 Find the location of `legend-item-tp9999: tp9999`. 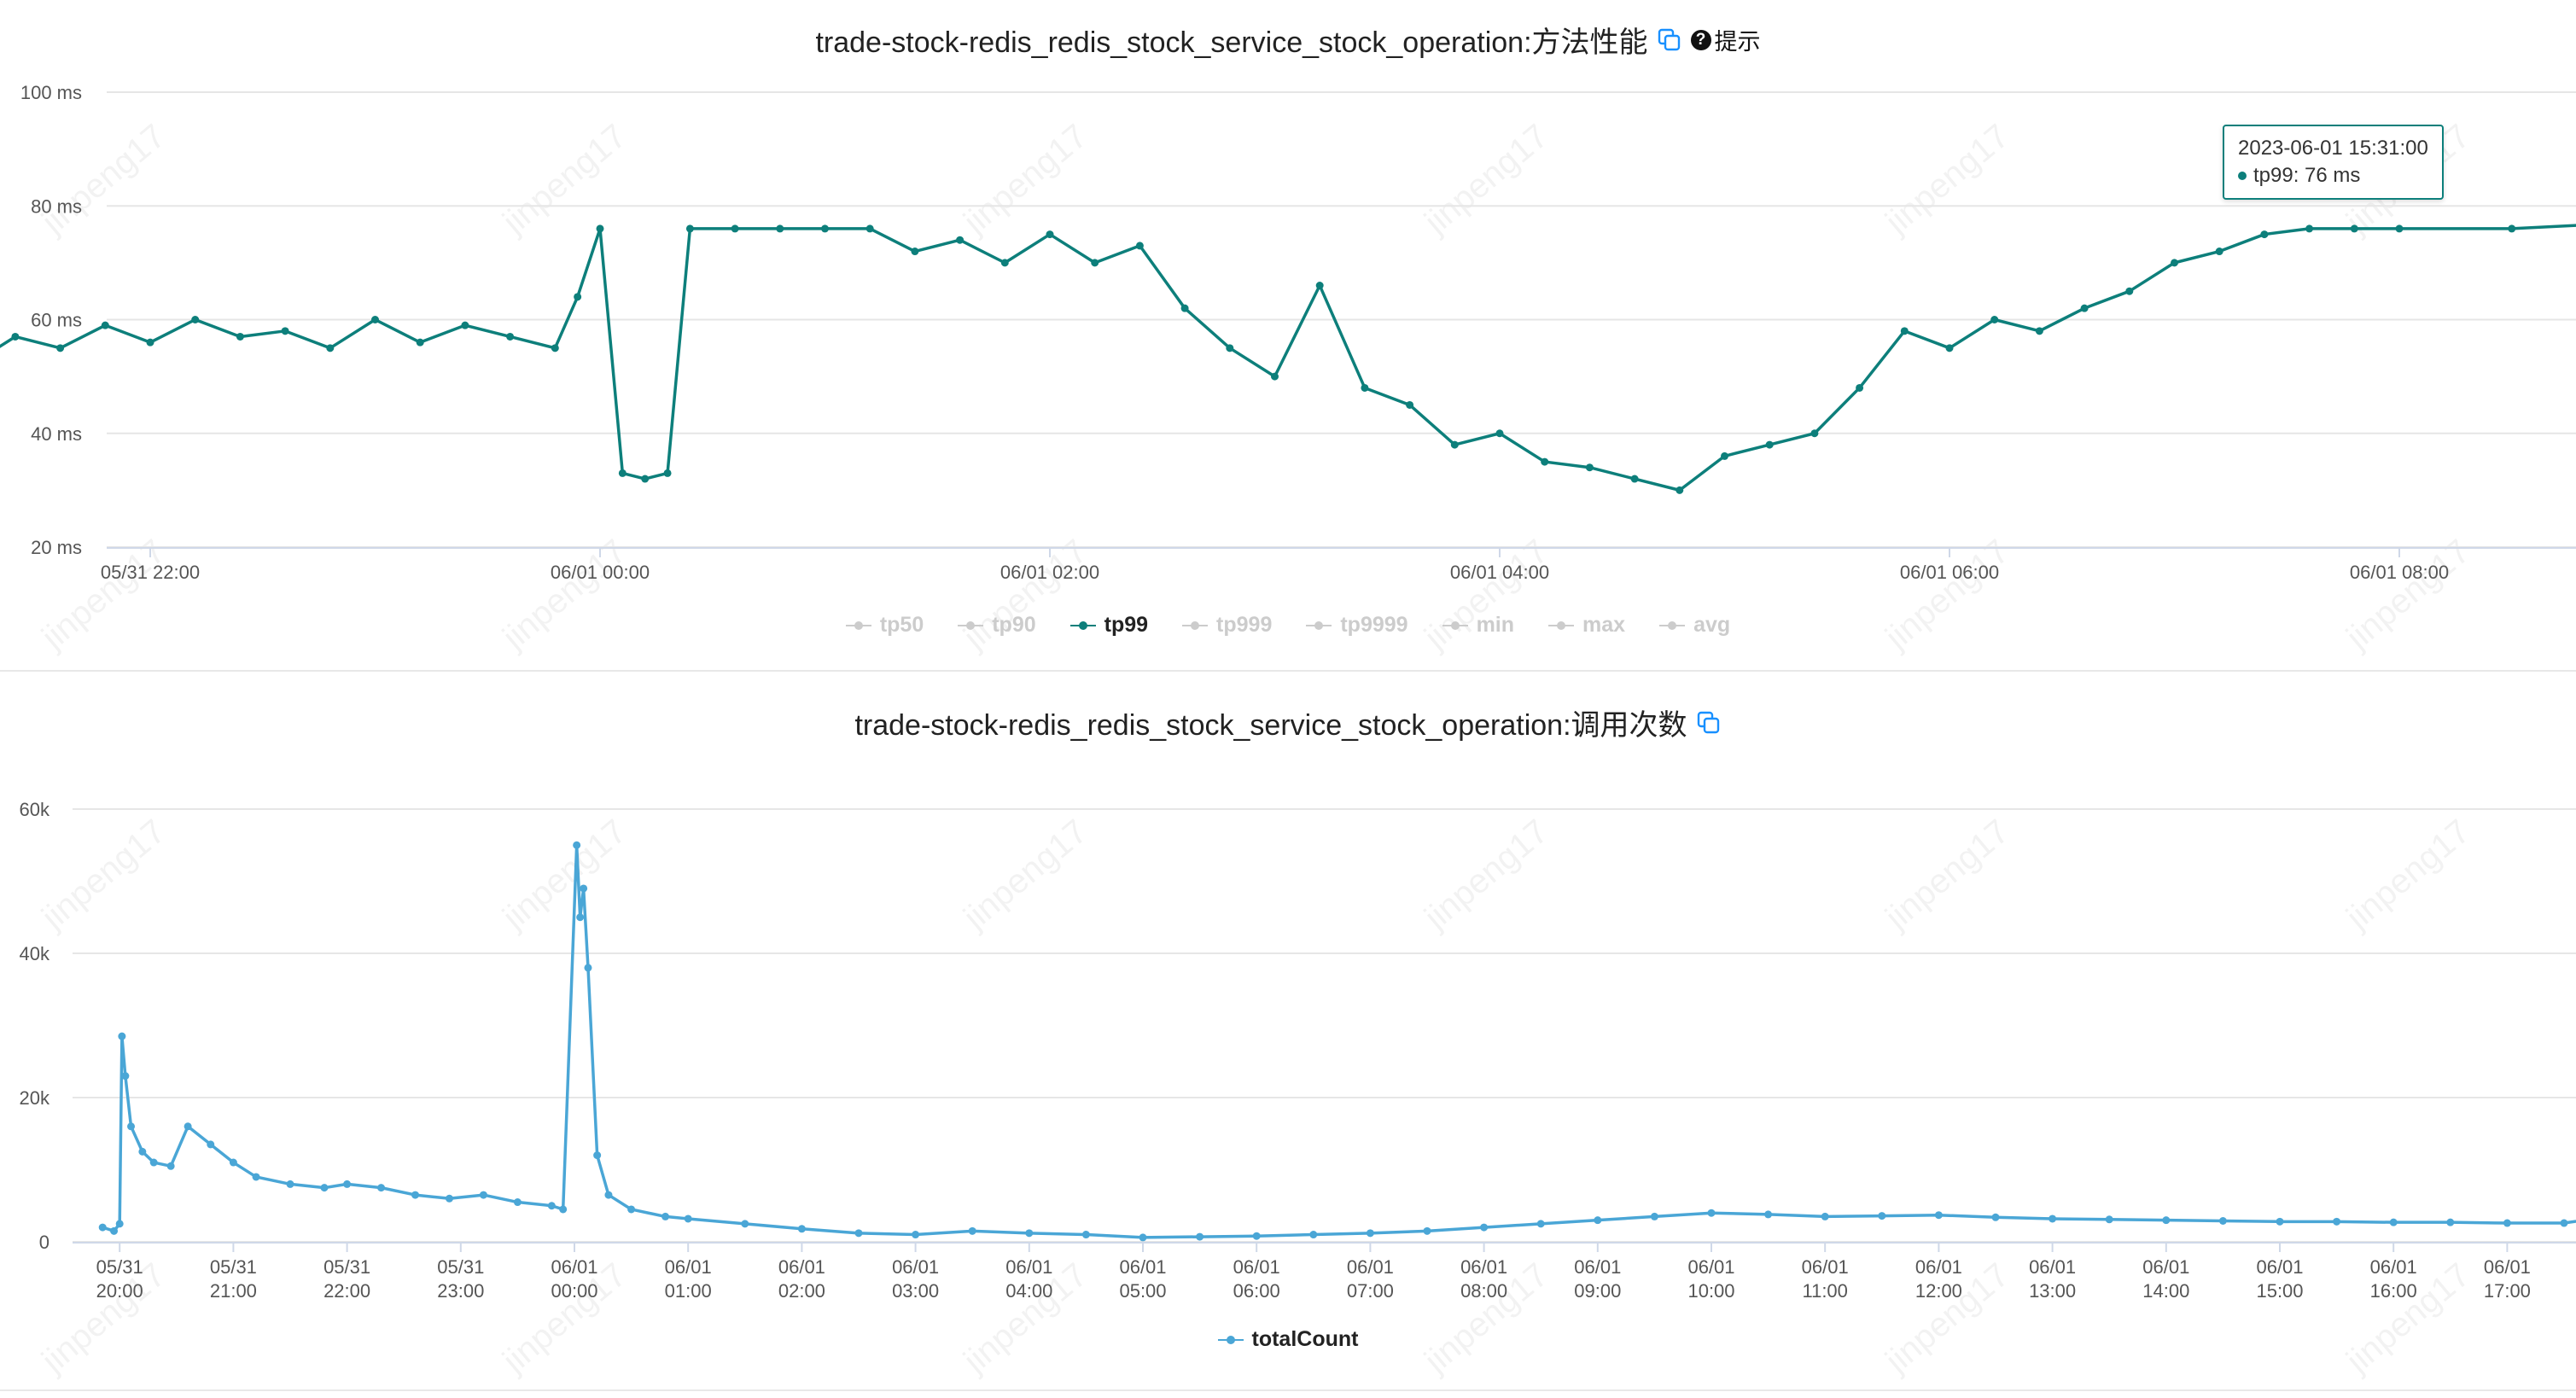

legend-item-tp9999: tp9999 is located at coordinates (1357, 625).